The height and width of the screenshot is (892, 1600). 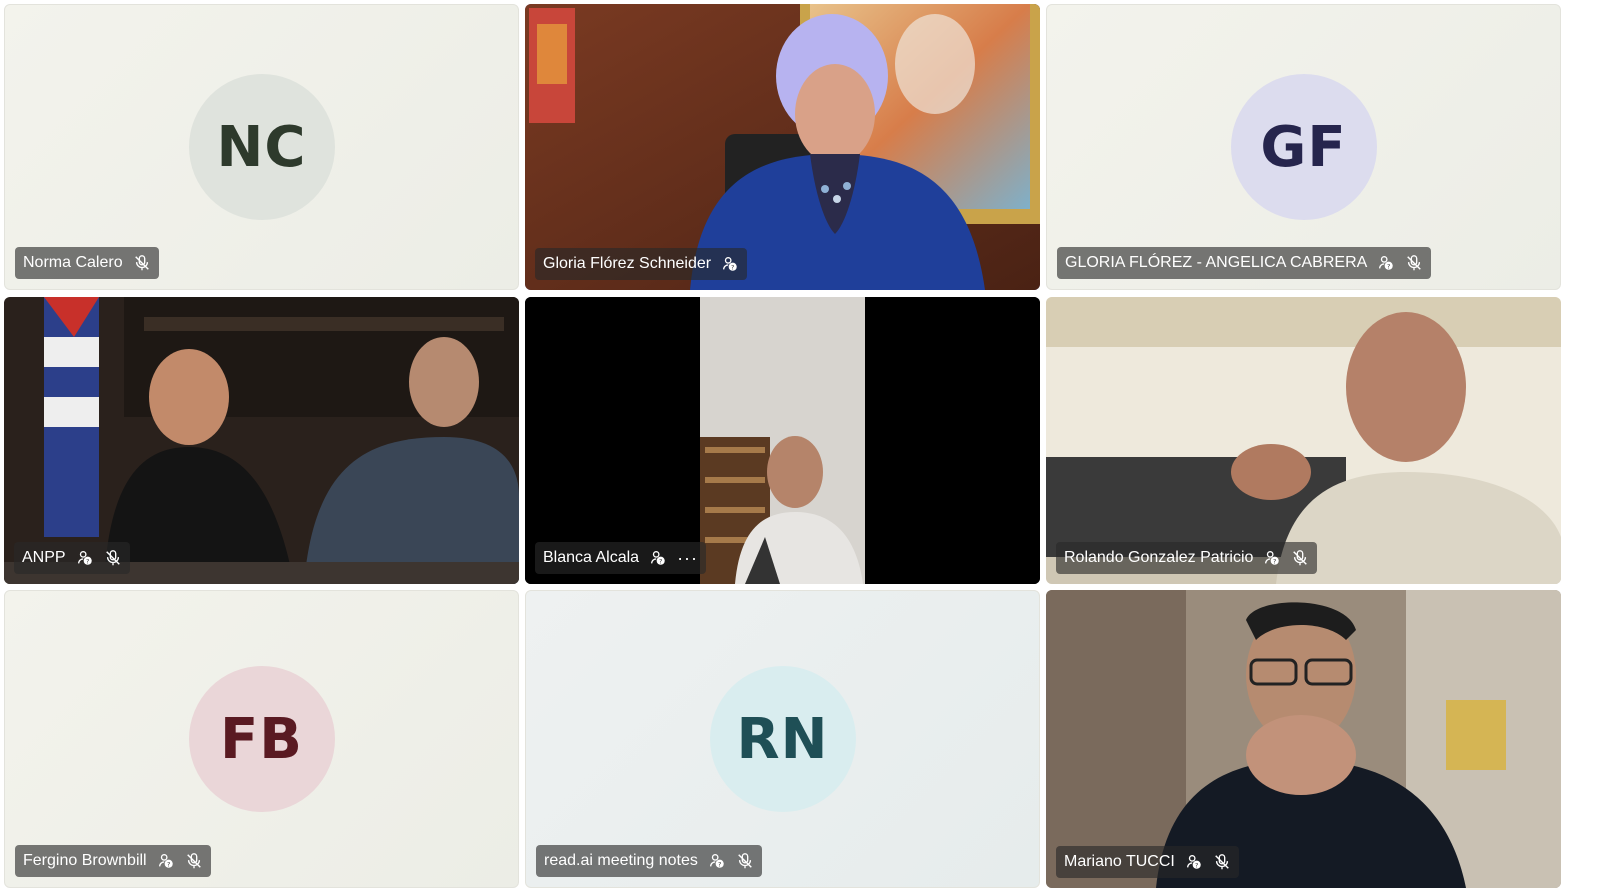 What do you see at coordinates (621, 860) in the screenshot?
I see `participant-name: read.ai meeting notes` at bounding box center [621, 860].